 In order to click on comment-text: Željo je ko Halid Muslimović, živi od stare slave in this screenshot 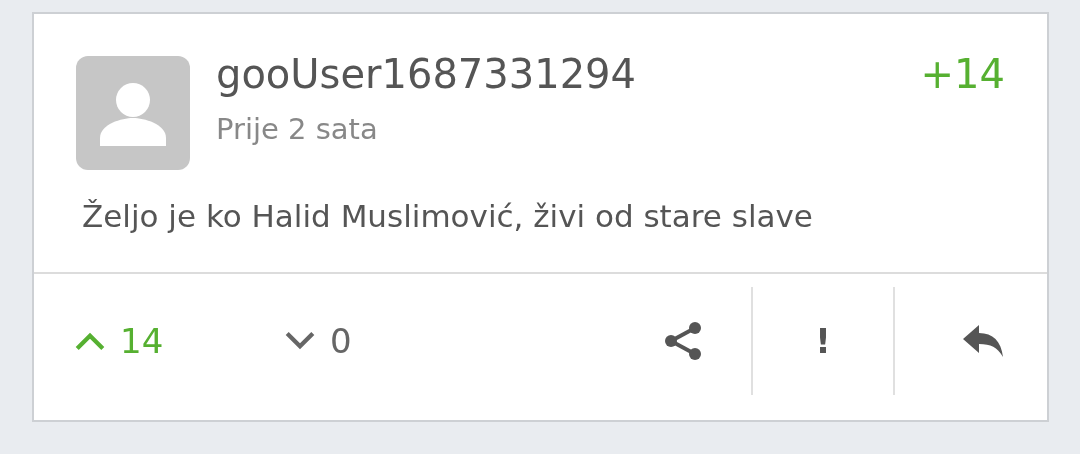, I will do `click(448, 216)`.